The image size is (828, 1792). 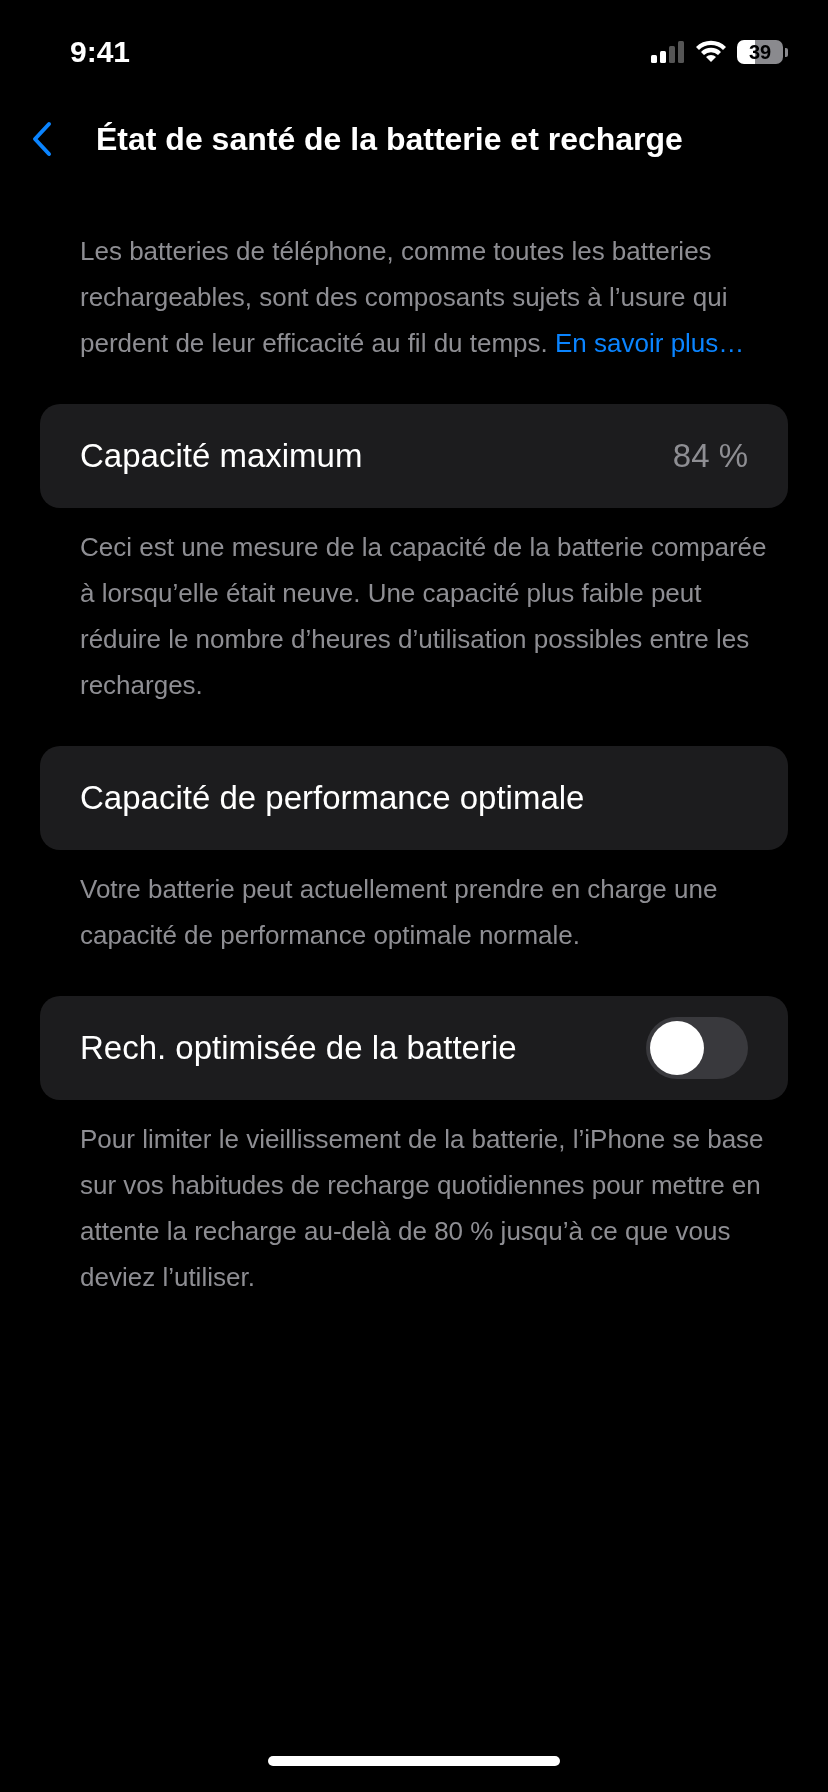 I want to click on signal-icon, so click(x=668, y=52).